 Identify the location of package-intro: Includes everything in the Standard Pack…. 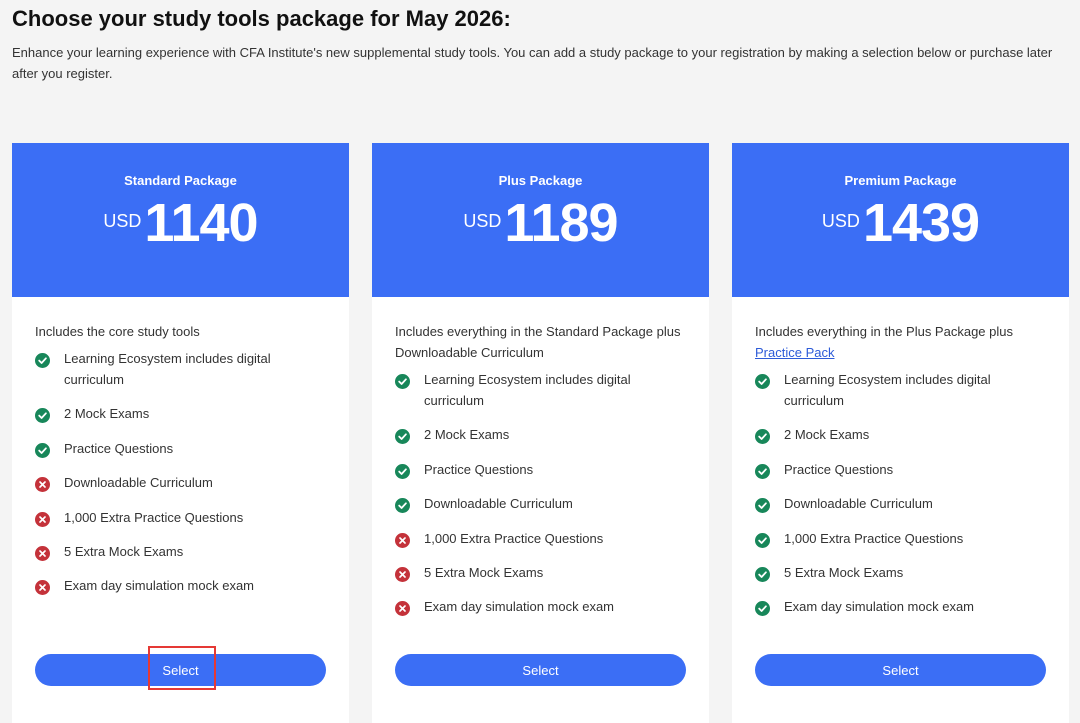
(540, 342).